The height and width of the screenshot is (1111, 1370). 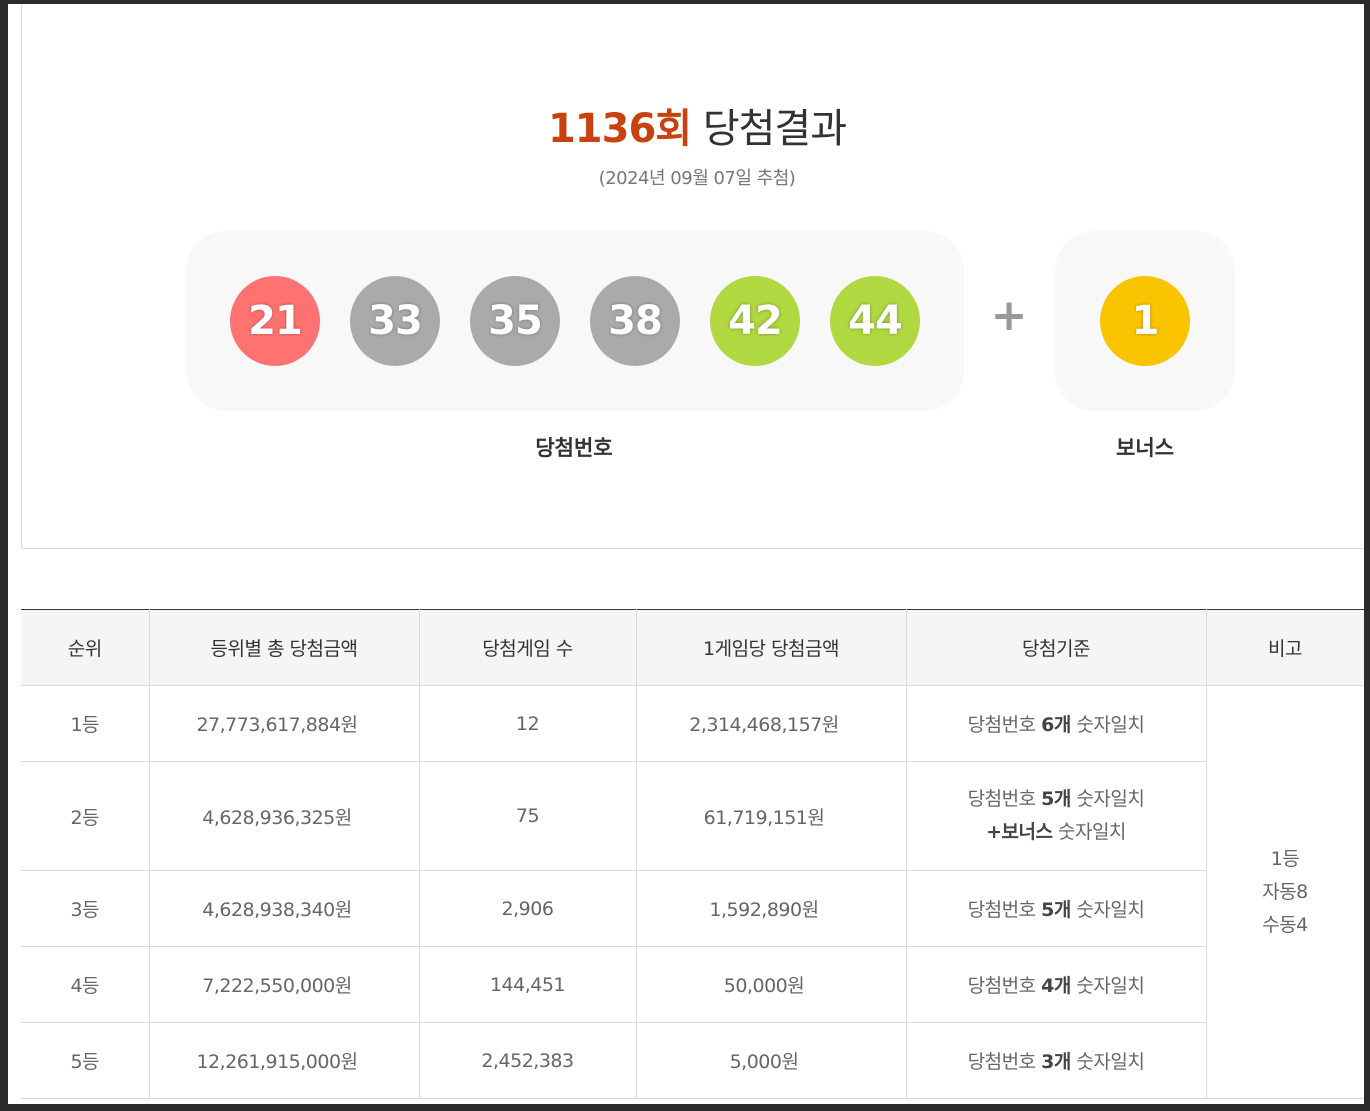 I want to click on winner-count-cell: 144,451, so click(x=527, y=984).